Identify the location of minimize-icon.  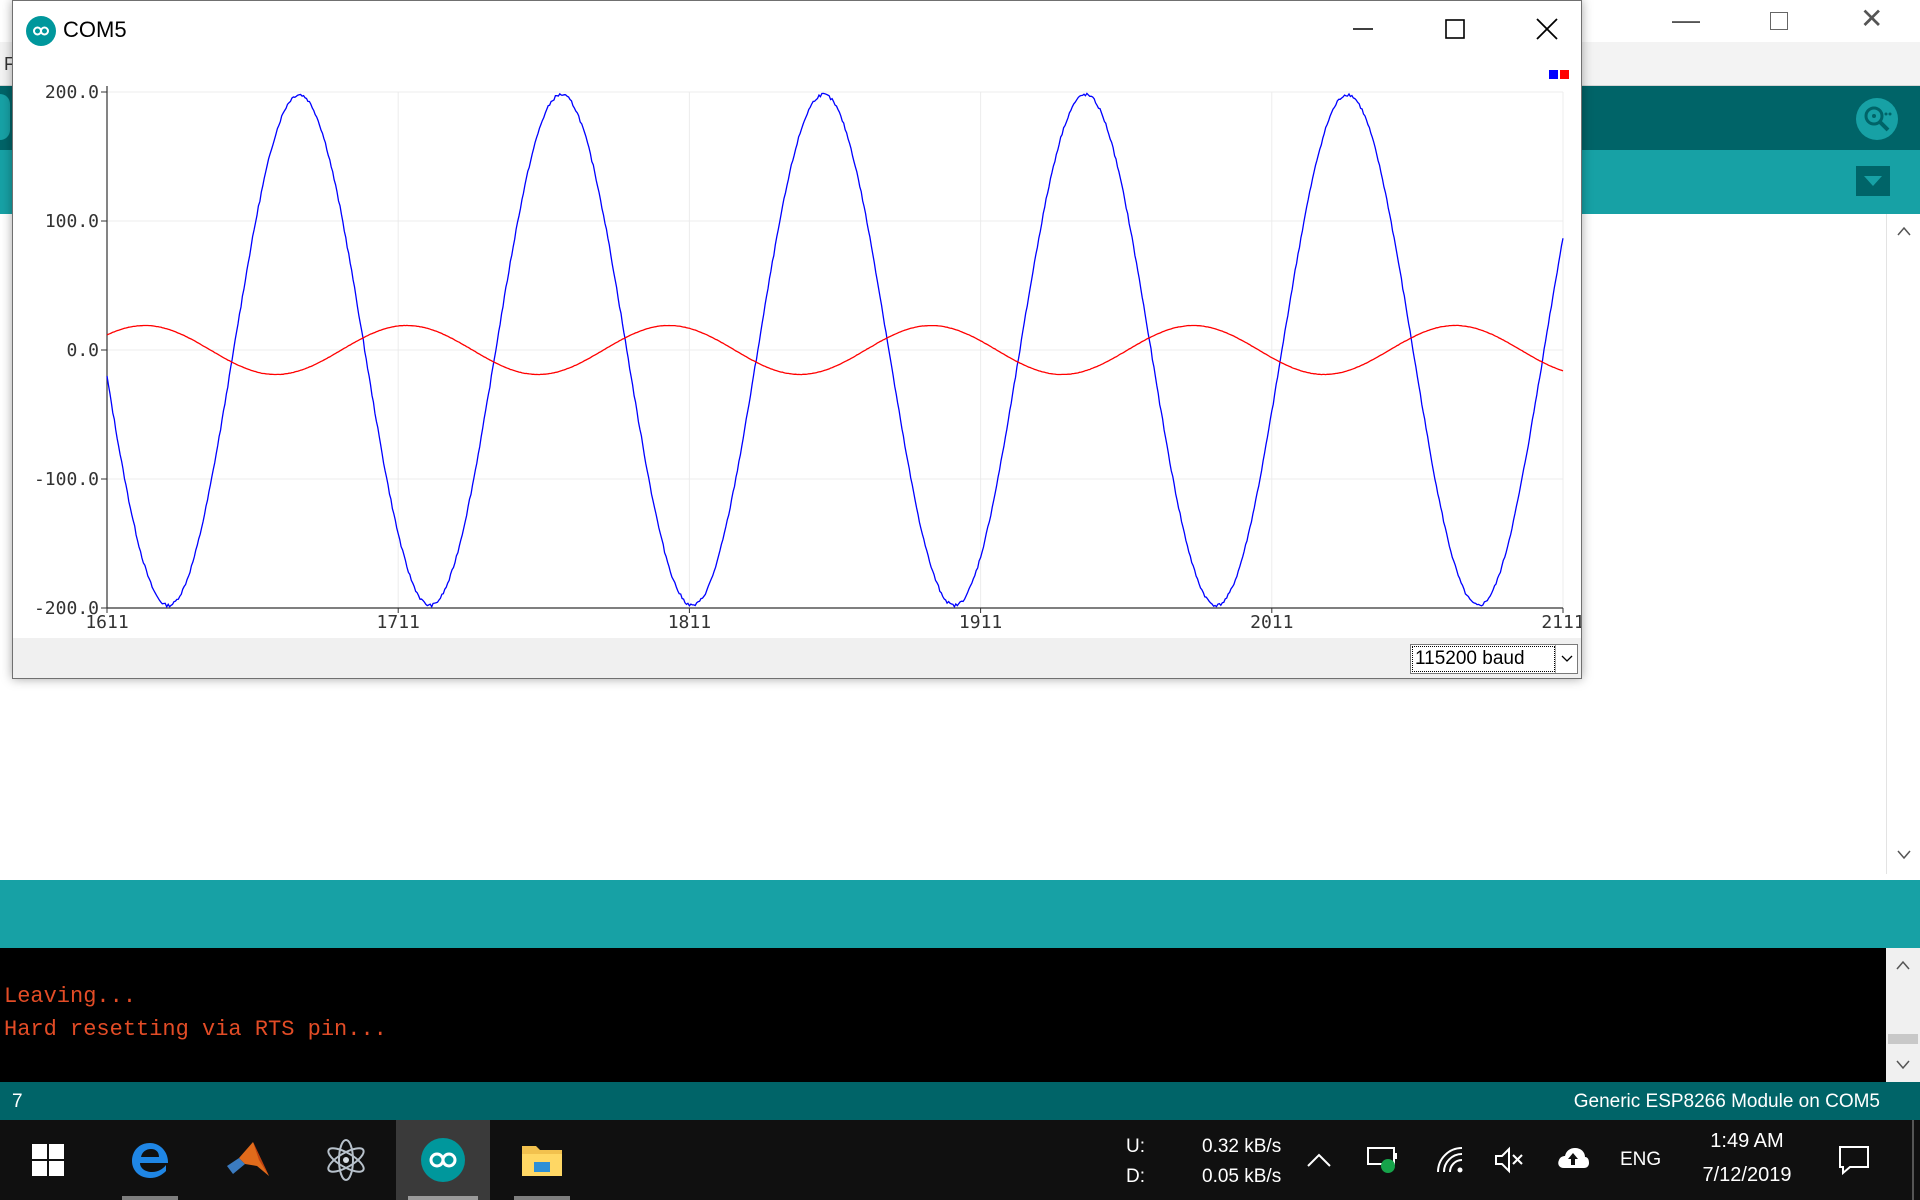
(1363, 29).